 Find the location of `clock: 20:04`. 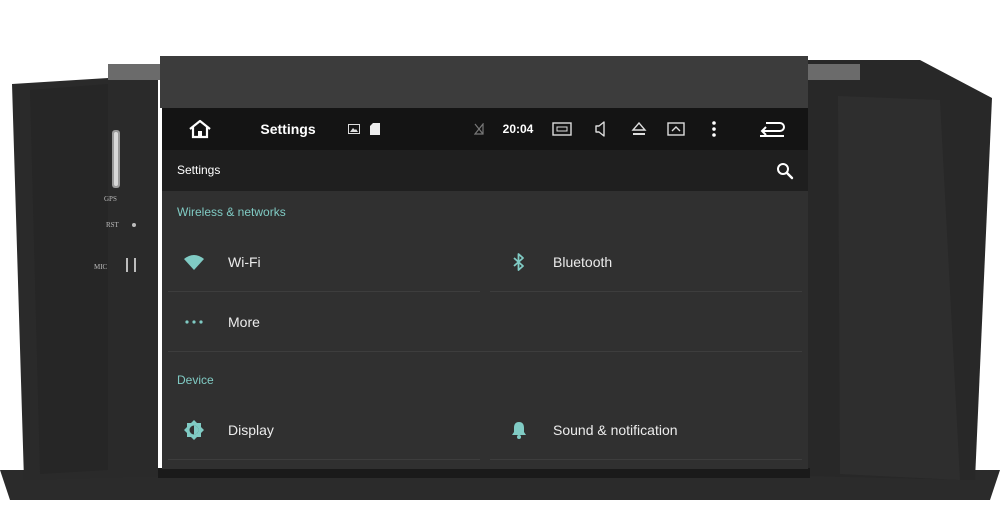

clock: 20:04 is located at coordinates (518, 129).